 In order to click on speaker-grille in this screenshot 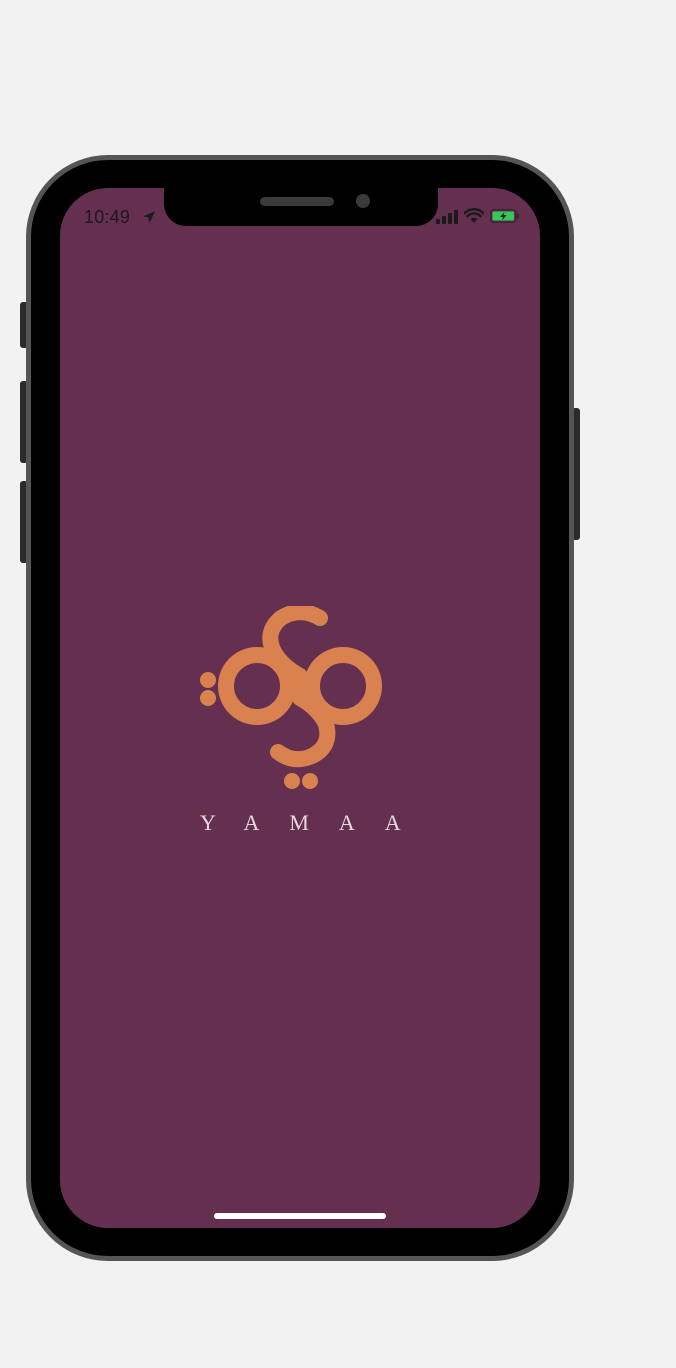, I will do `click(297, 201)`.